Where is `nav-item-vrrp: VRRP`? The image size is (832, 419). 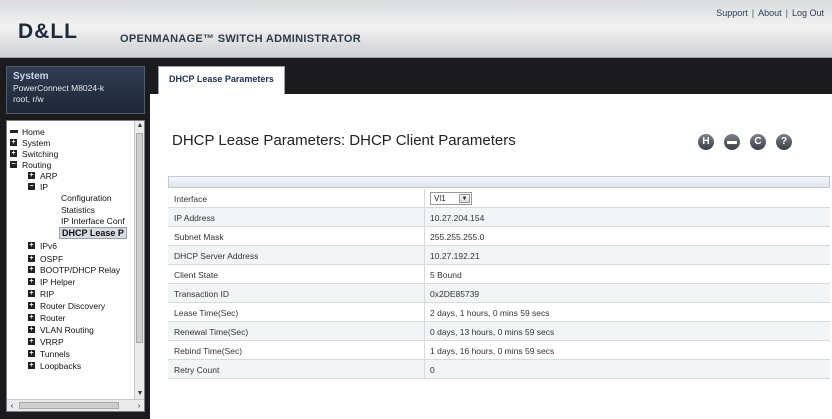
nav-item-vrrp: VRRP is located at coordinates (52, 342).